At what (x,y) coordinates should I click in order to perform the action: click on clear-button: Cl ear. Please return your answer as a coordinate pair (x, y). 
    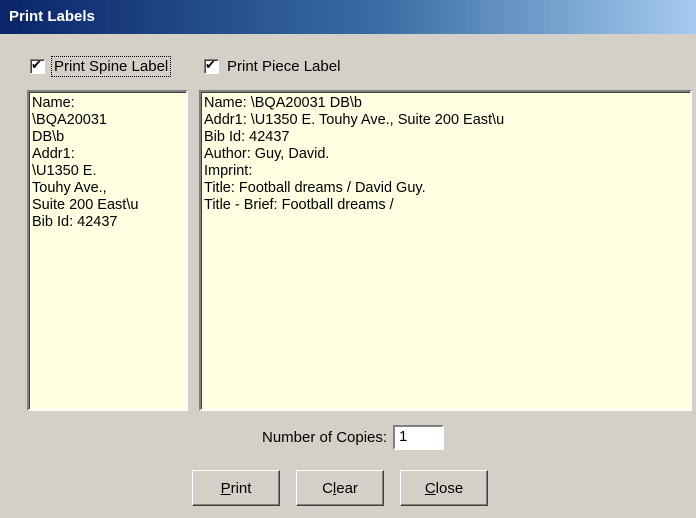
    Looking at the image, I should click on (340, 488).